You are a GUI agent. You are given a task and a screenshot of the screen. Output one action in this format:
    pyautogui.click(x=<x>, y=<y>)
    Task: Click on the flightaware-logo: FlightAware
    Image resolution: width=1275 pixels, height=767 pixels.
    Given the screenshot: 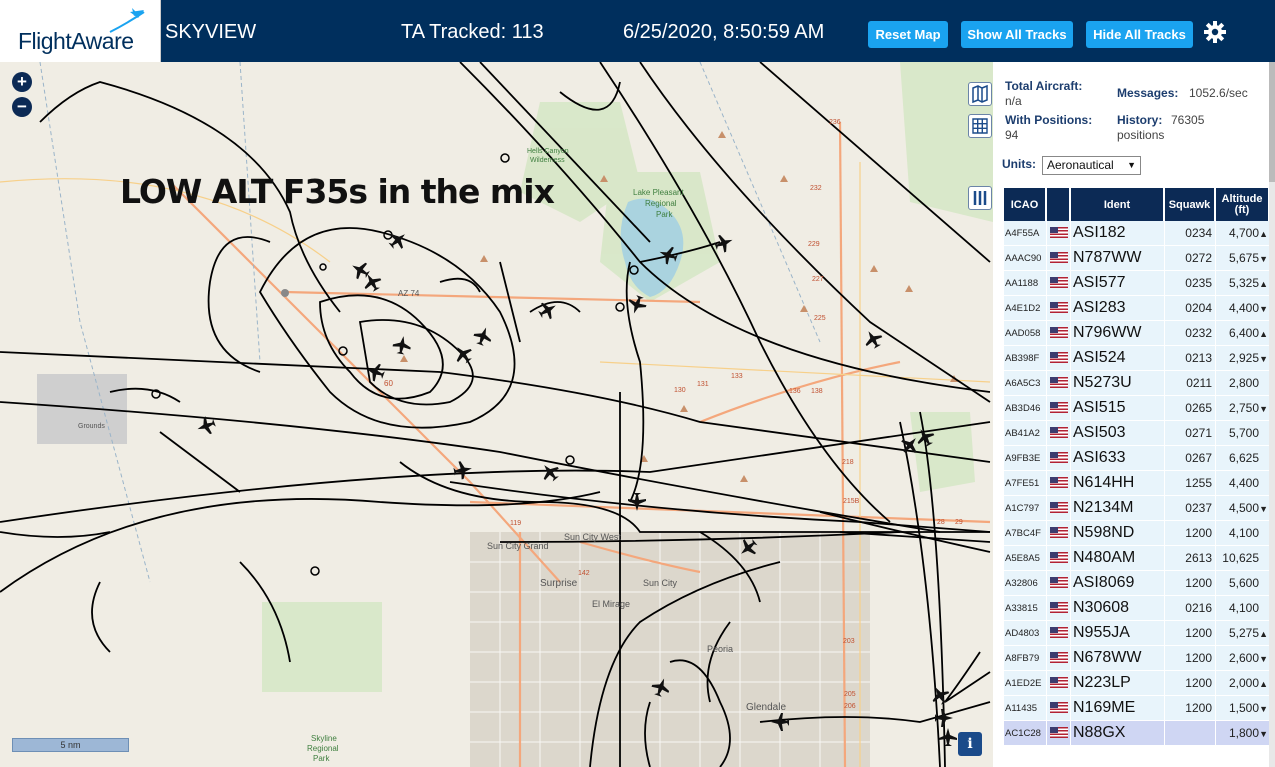 What is the action you would take?
    pyautogui.click(x=80, y=31)
    